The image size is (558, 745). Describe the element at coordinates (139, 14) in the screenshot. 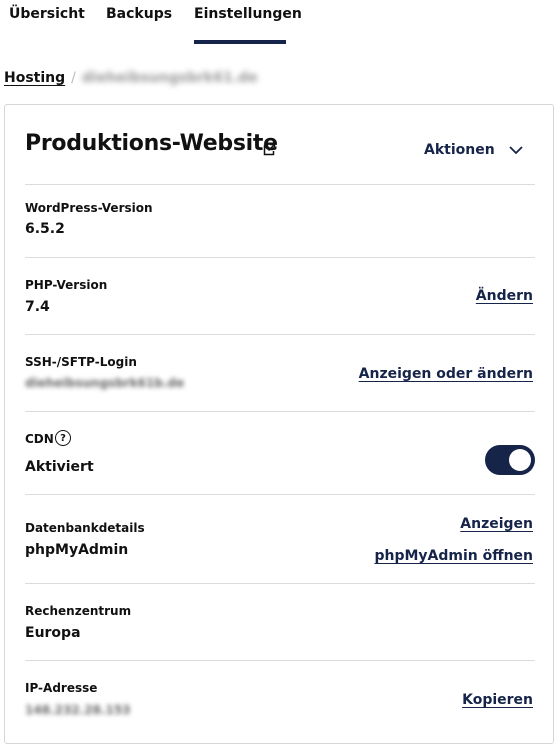

I see `tab-backups: Backups` at that location.